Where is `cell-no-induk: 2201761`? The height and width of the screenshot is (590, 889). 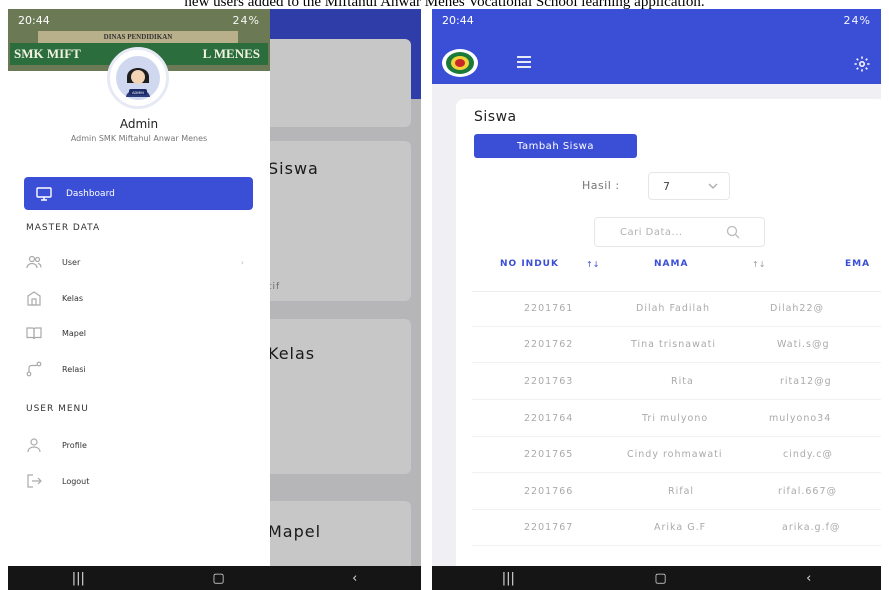
cell-no-induk: 2201761 is located at coordinates (549, 308).